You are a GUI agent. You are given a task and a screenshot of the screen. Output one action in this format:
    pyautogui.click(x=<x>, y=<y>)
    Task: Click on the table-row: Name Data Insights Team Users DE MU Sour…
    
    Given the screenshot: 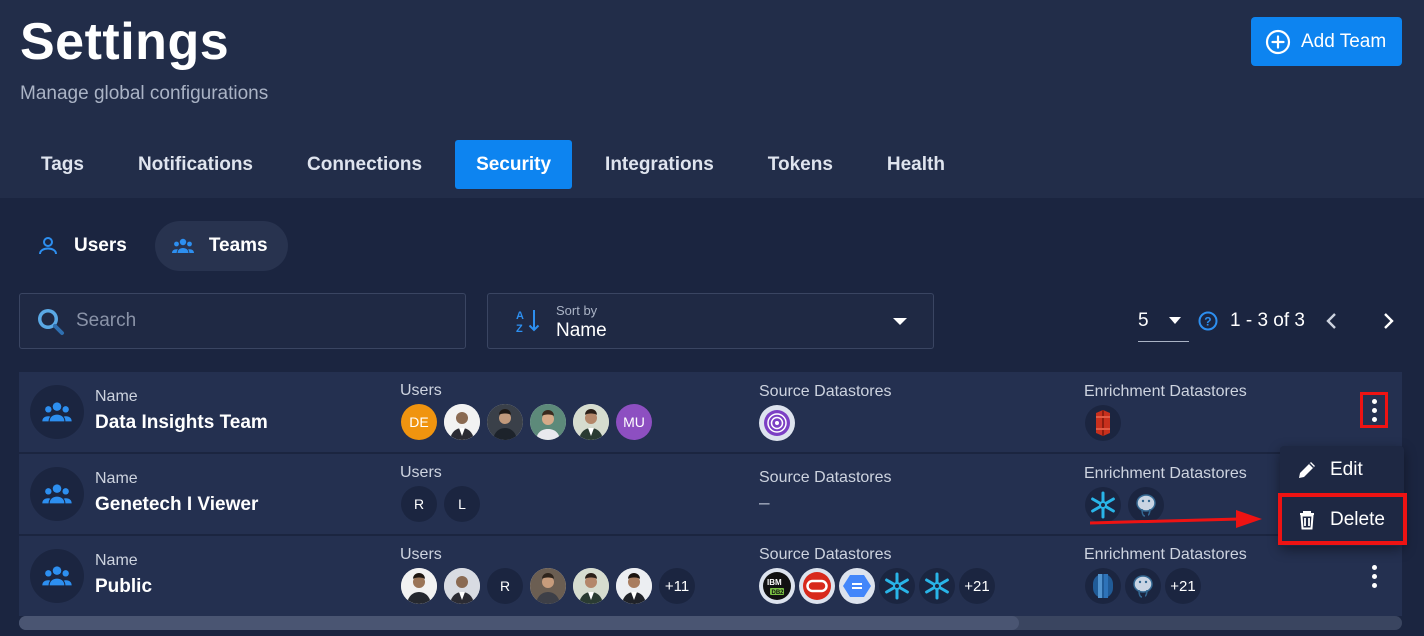 What is the action you would take?
    pyautogui.click(x=710, y=412)
    